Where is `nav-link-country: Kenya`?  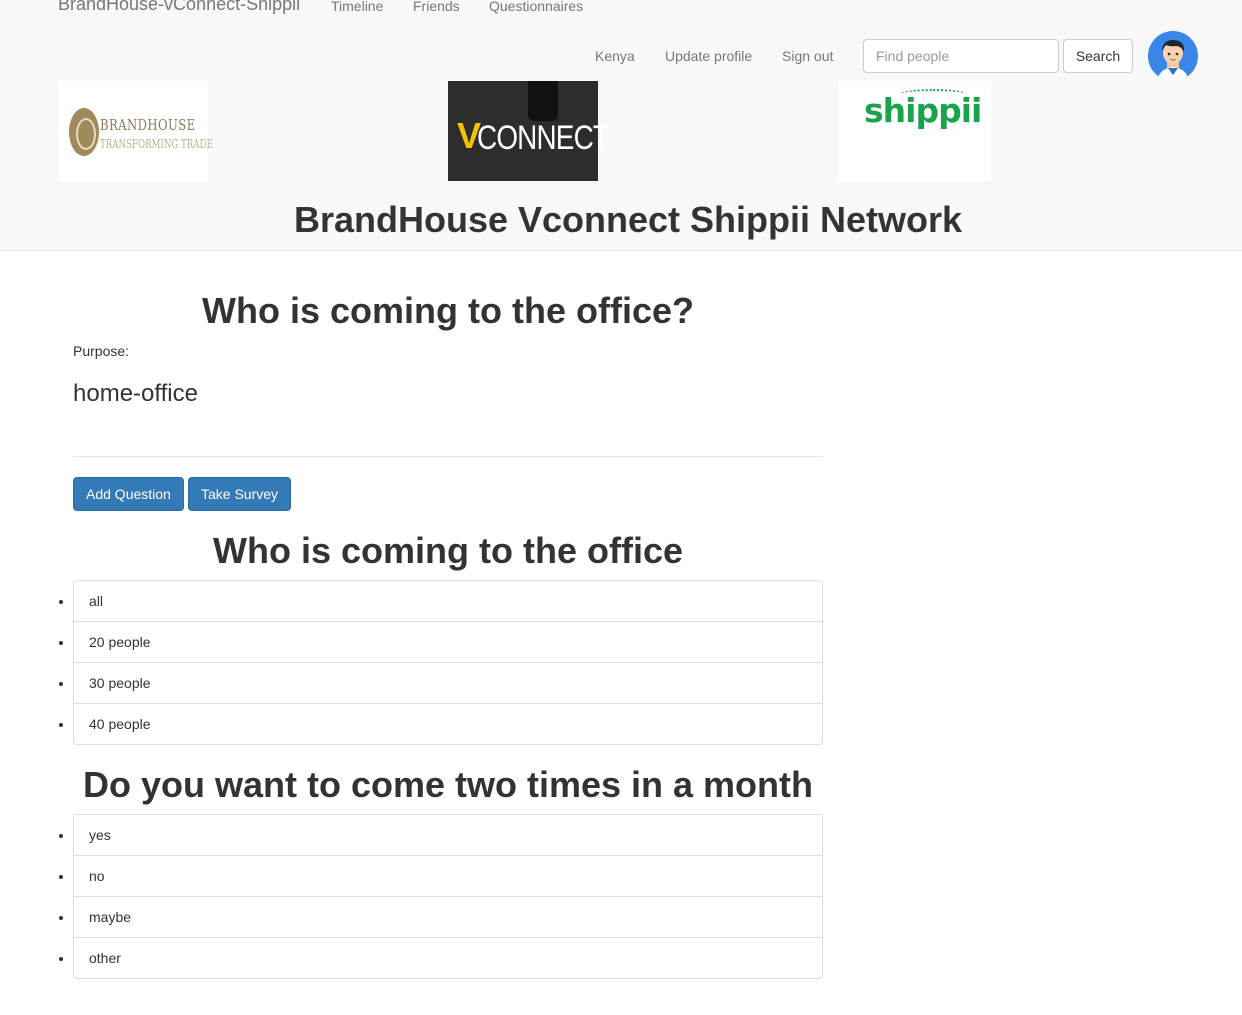 nav-link-country: Kenya is located at coordinates (615, 56).